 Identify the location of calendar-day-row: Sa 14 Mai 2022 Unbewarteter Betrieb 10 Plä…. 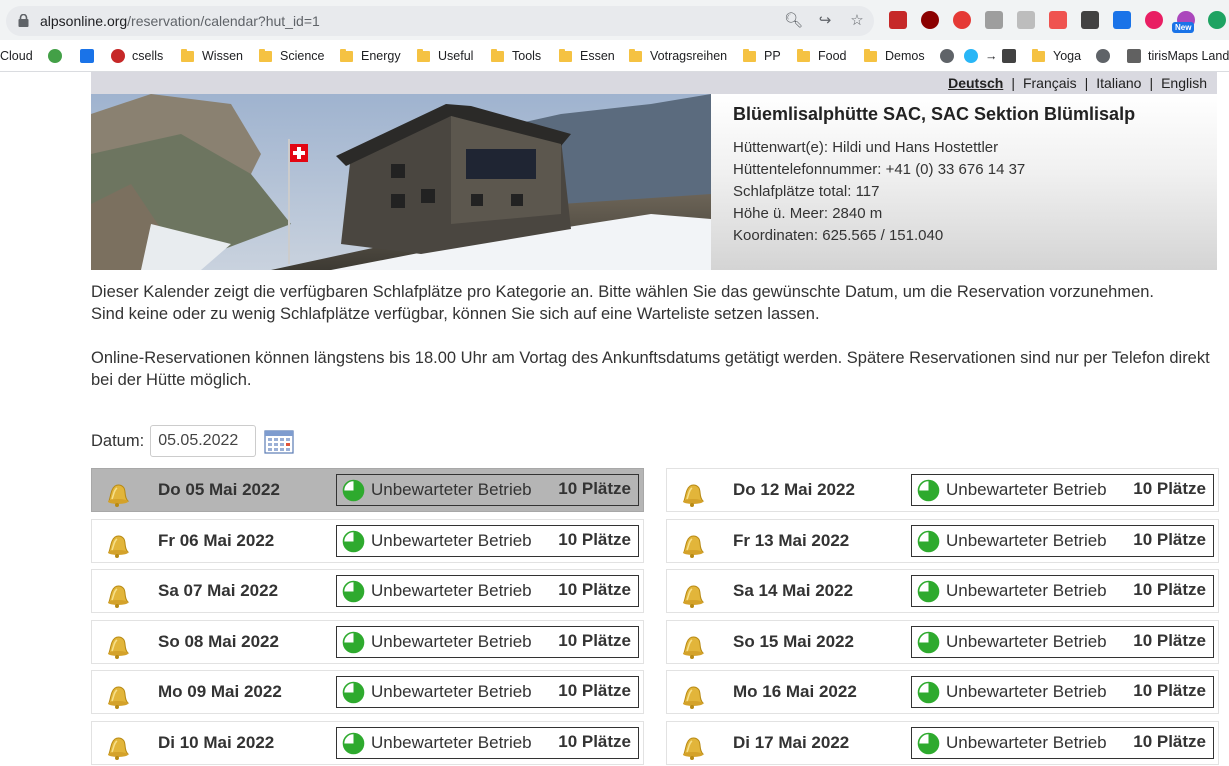
(942, 591).